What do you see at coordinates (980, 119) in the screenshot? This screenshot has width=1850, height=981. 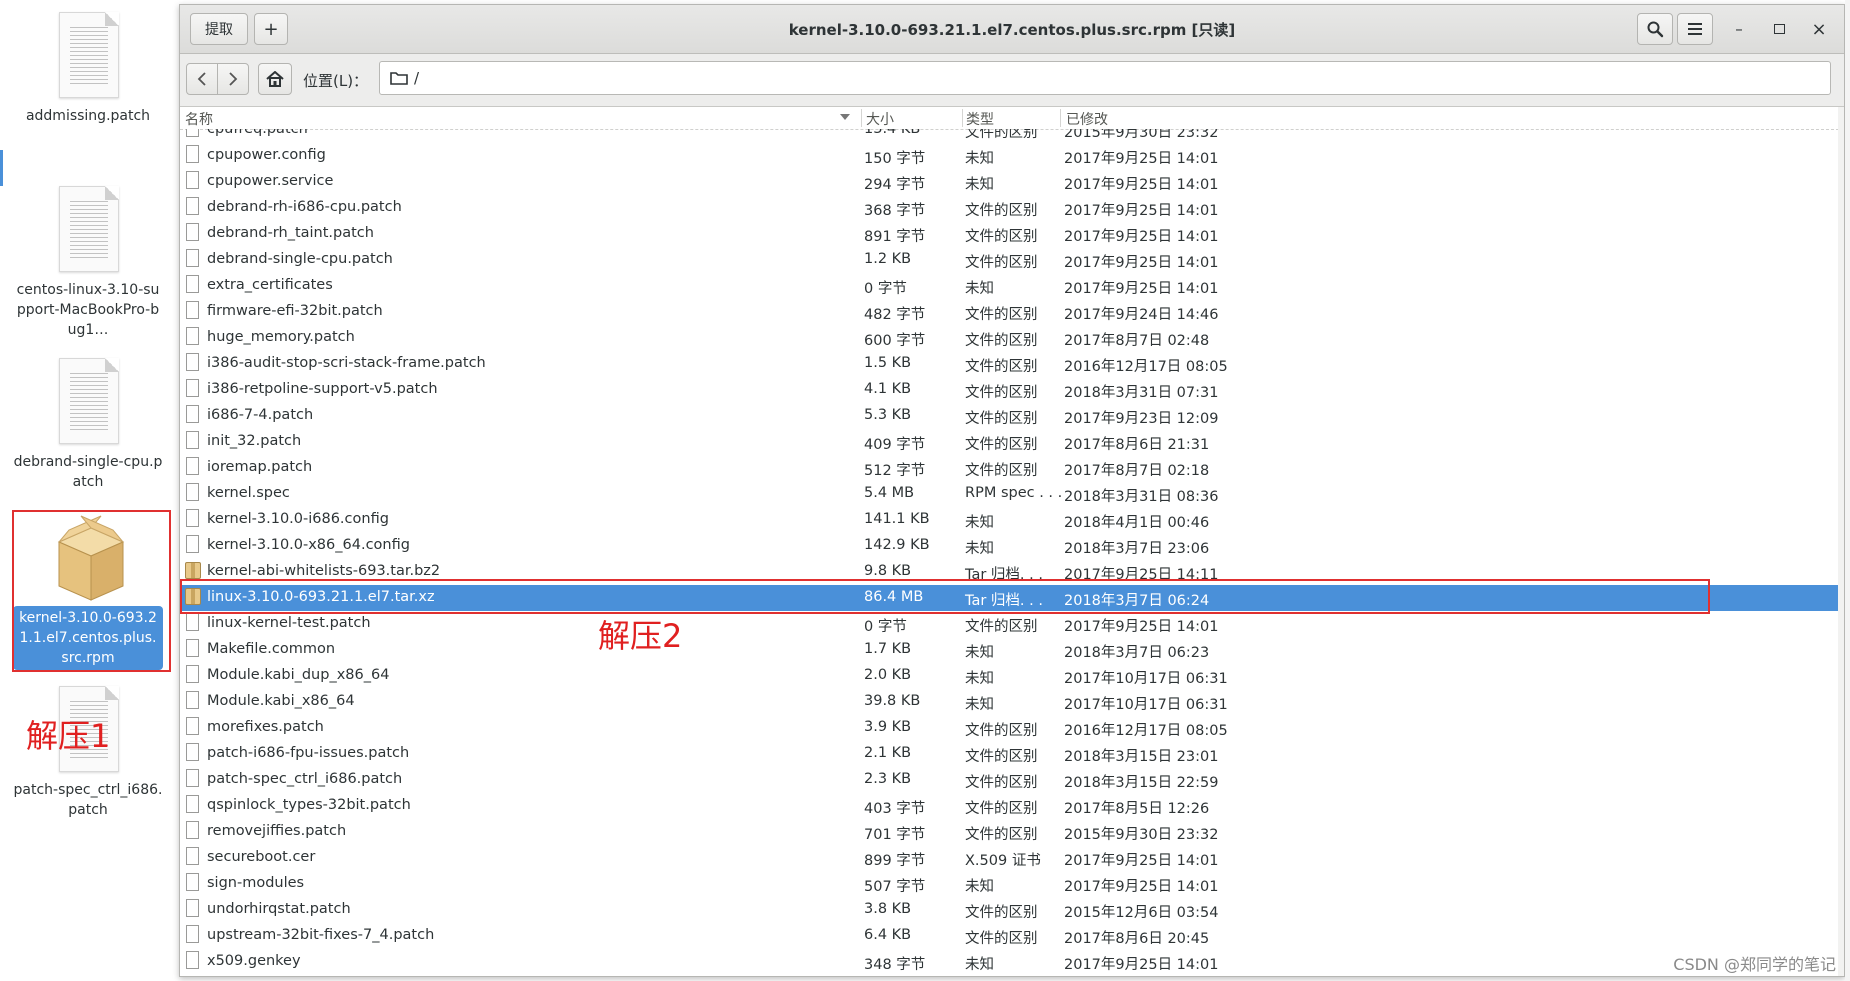 I see `column-header-type: 类型` at bounding box center [980, 119].